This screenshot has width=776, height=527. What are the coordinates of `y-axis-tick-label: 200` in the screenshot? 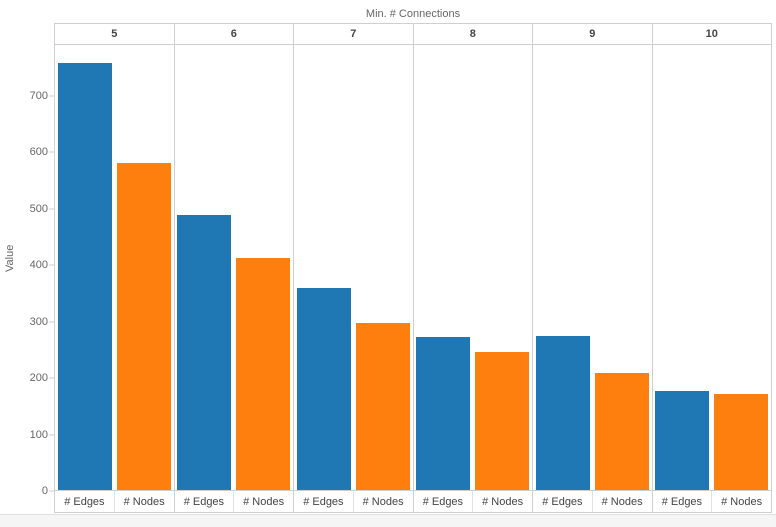 It's located at (38, 378).